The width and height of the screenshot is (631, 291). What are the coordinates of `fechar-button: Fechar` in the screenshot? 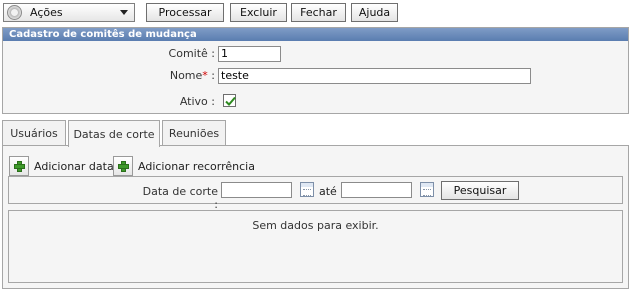 It's located at (318, 12).